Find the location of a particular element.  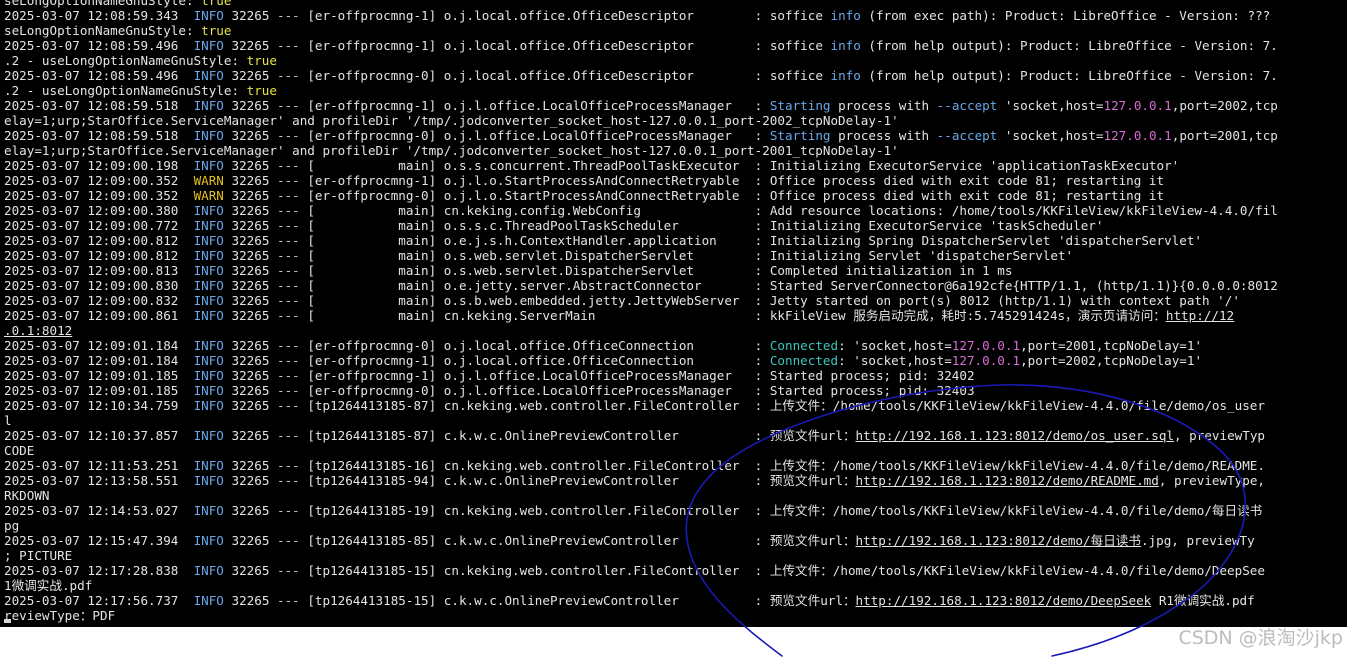

log-text: 2025-03-07 12:08:59.496 is located at coordinates (99, 45).